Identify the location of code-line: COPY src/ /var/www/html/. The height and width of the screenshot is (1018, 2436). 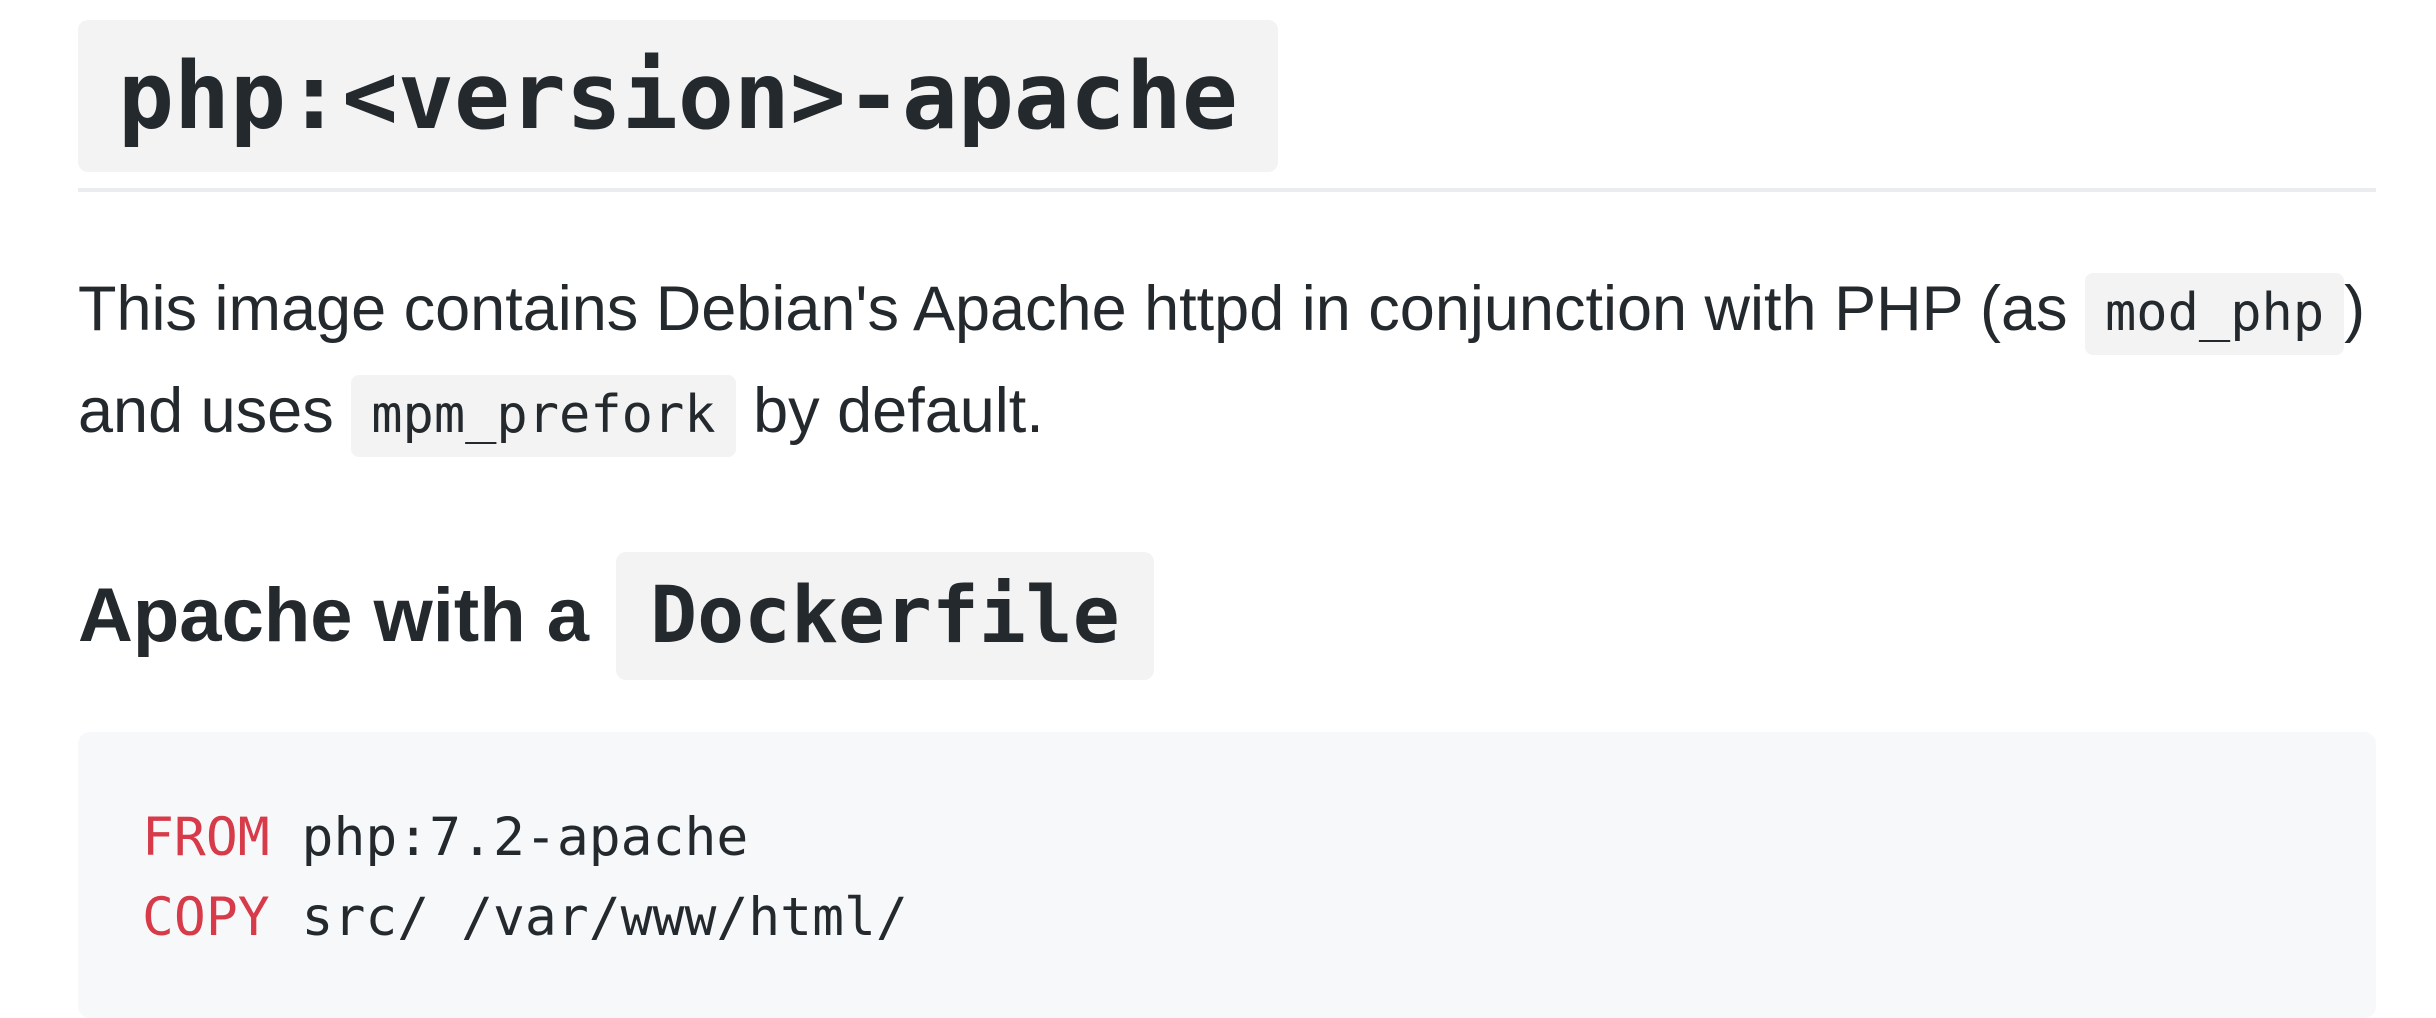
(1259, 918).